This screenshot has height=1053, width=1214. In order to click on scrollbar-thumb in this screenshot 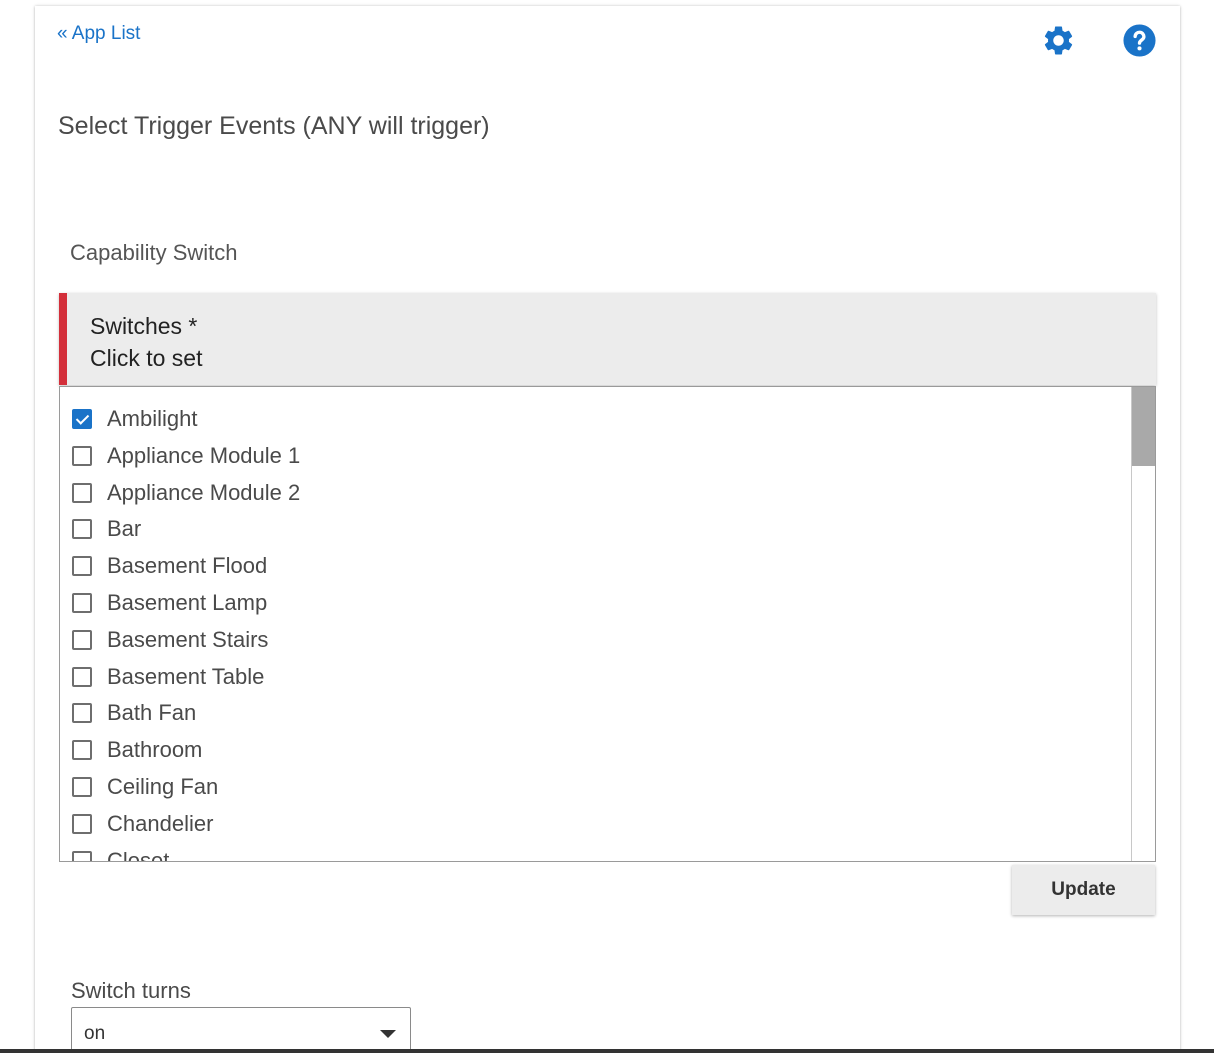, I will do `click(1143, 426)`.